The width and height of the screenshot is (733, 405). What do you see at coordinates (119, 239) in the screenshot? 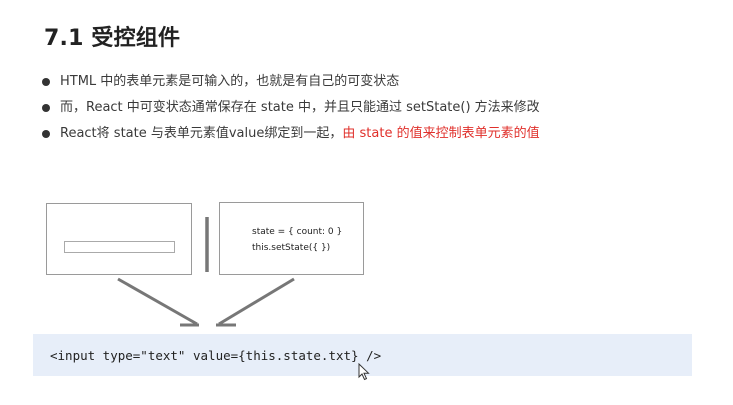
I see `form-element-box` at bounding box center [119, 239].